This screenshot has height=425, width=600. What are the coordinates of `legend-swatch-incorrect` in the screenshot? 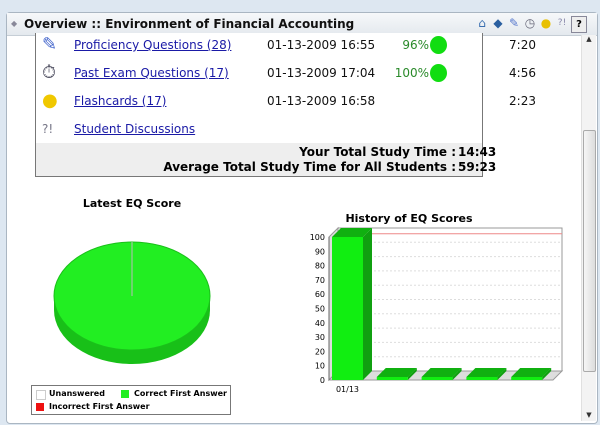 It's located at (40, 407).